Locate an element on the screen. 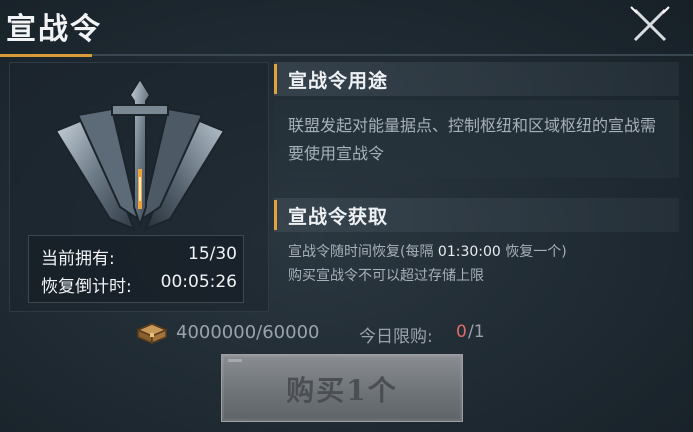 This screenshot has height=432, width=693. close-icon is located at coordinates (650, 24).